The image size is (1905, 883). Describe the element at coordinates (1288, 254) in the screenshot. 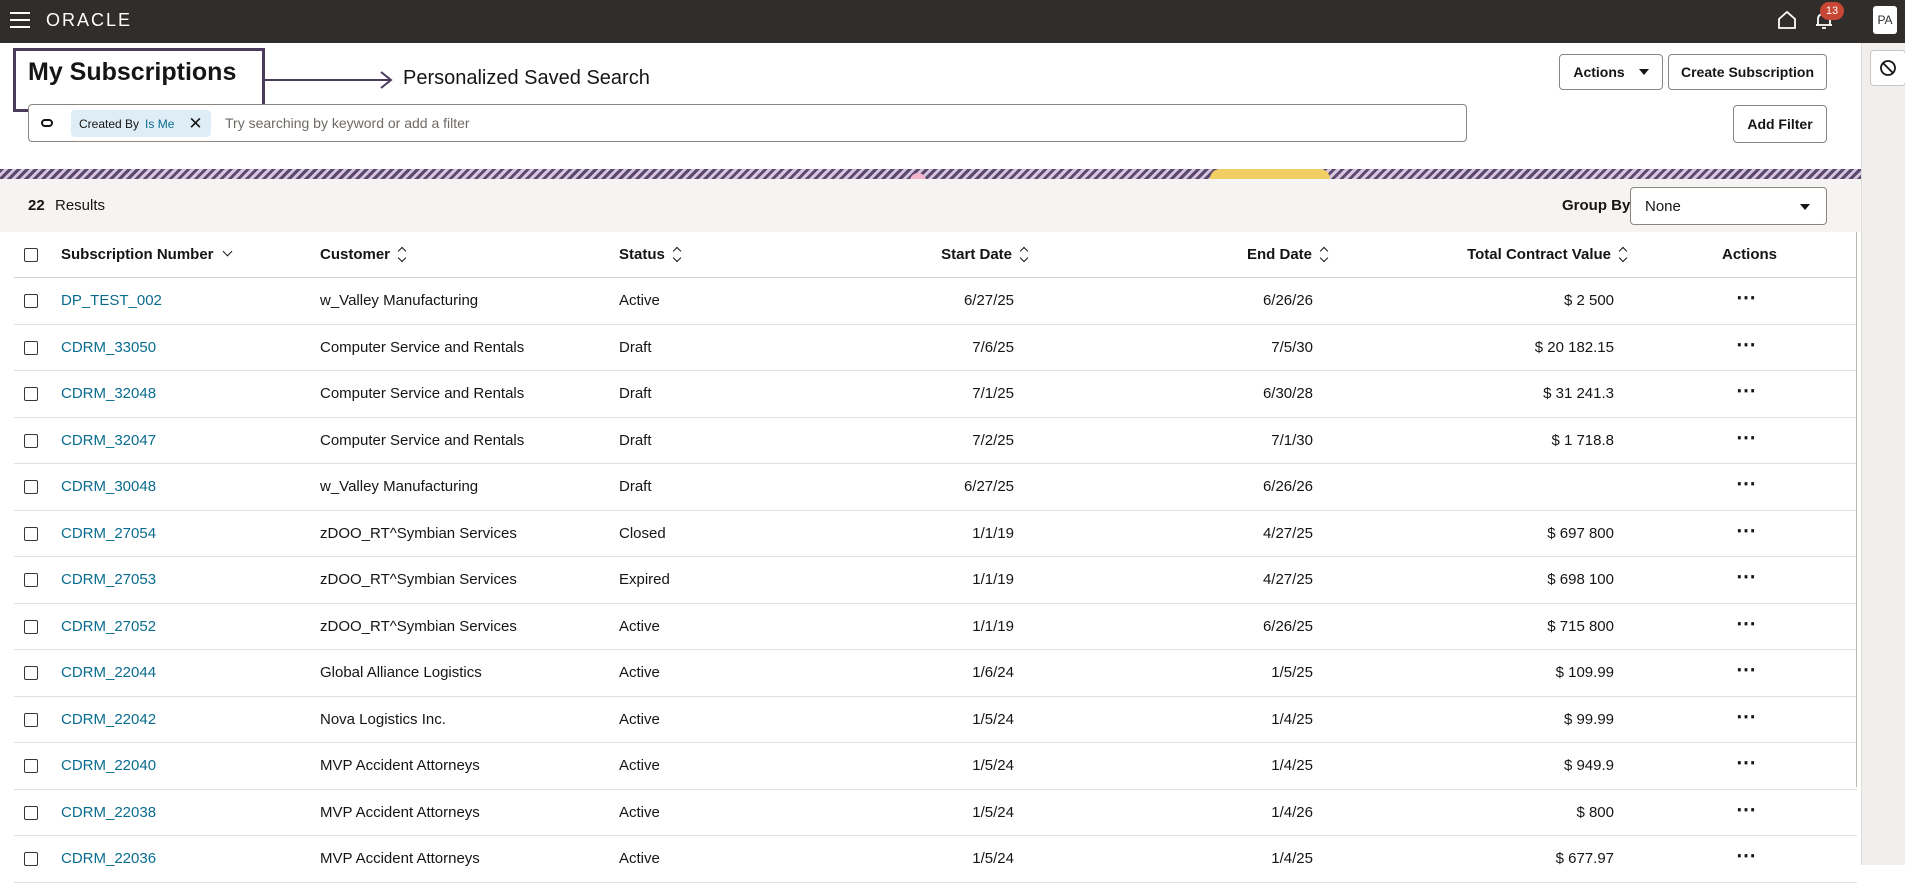

I see `column-header-end-date: End Date` at that location.